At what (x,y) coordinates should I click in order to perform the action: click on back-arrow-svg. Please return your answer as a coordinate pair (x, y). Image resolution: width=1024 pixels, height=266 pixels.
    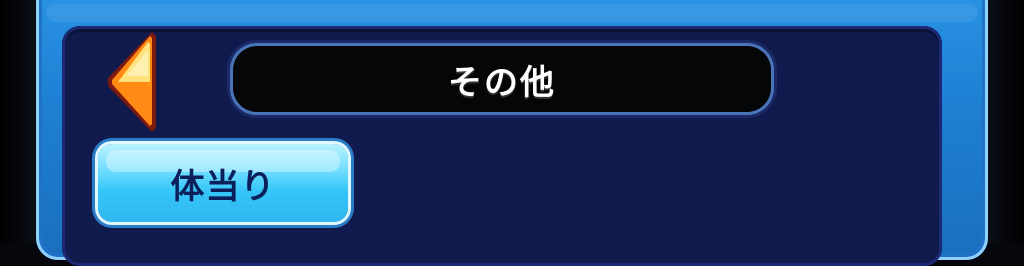
    Looking at the image, I should click on (132, 82).